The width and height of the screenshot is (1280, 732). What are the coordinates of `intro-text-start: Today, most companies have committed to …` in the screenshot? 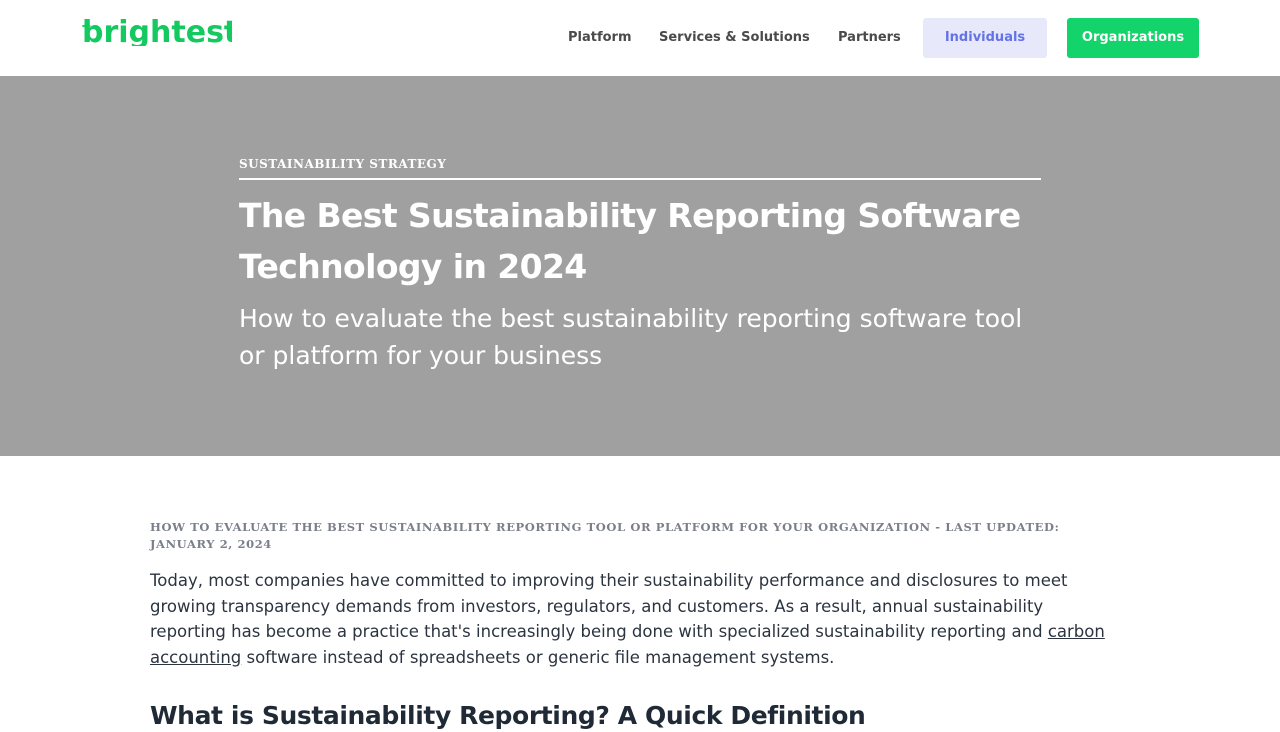 It's located at (609, 606).